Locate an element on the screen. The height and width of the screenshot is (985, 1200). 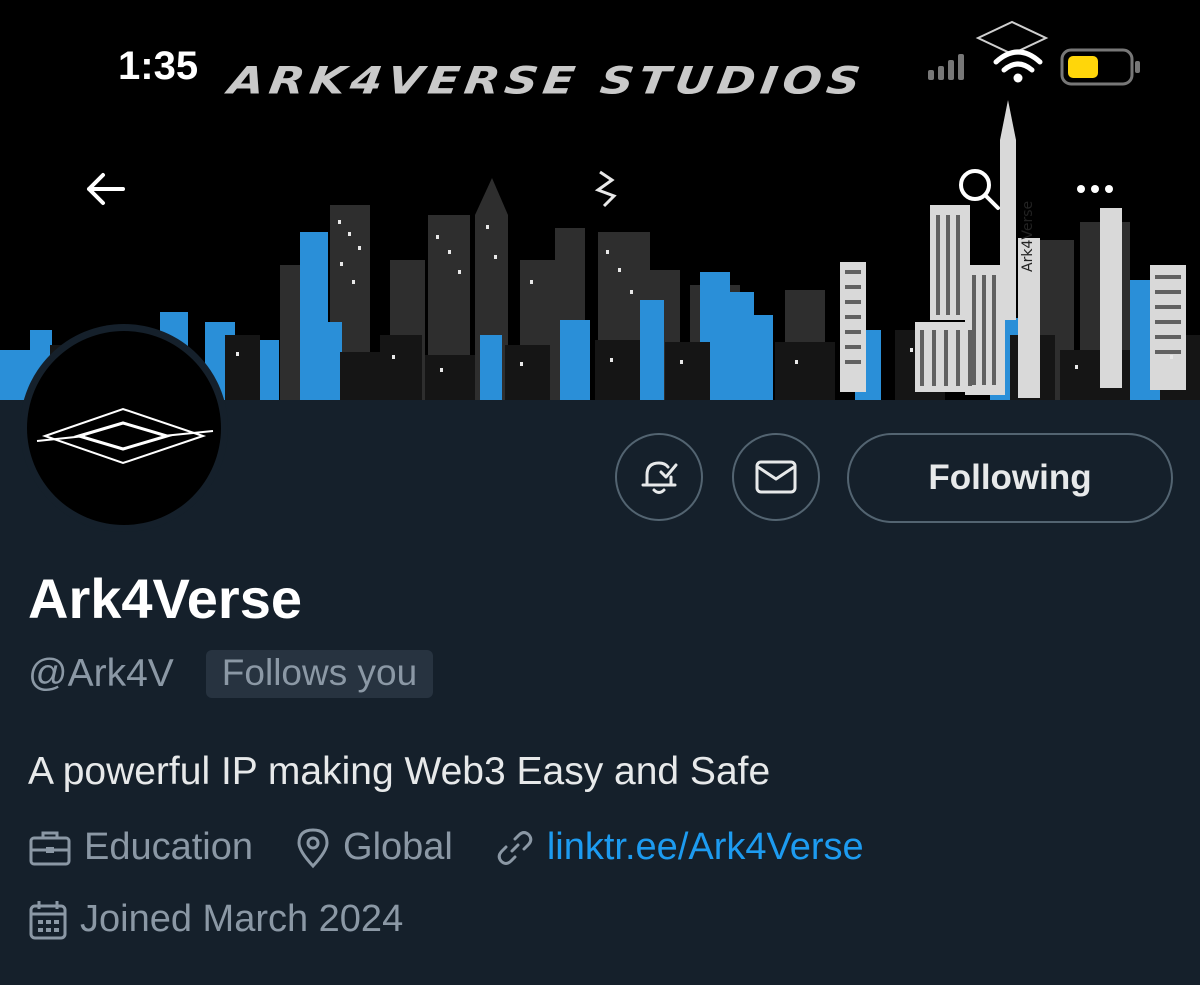
joined-date: Joined March 2024 is located at coordinates (215, 919).